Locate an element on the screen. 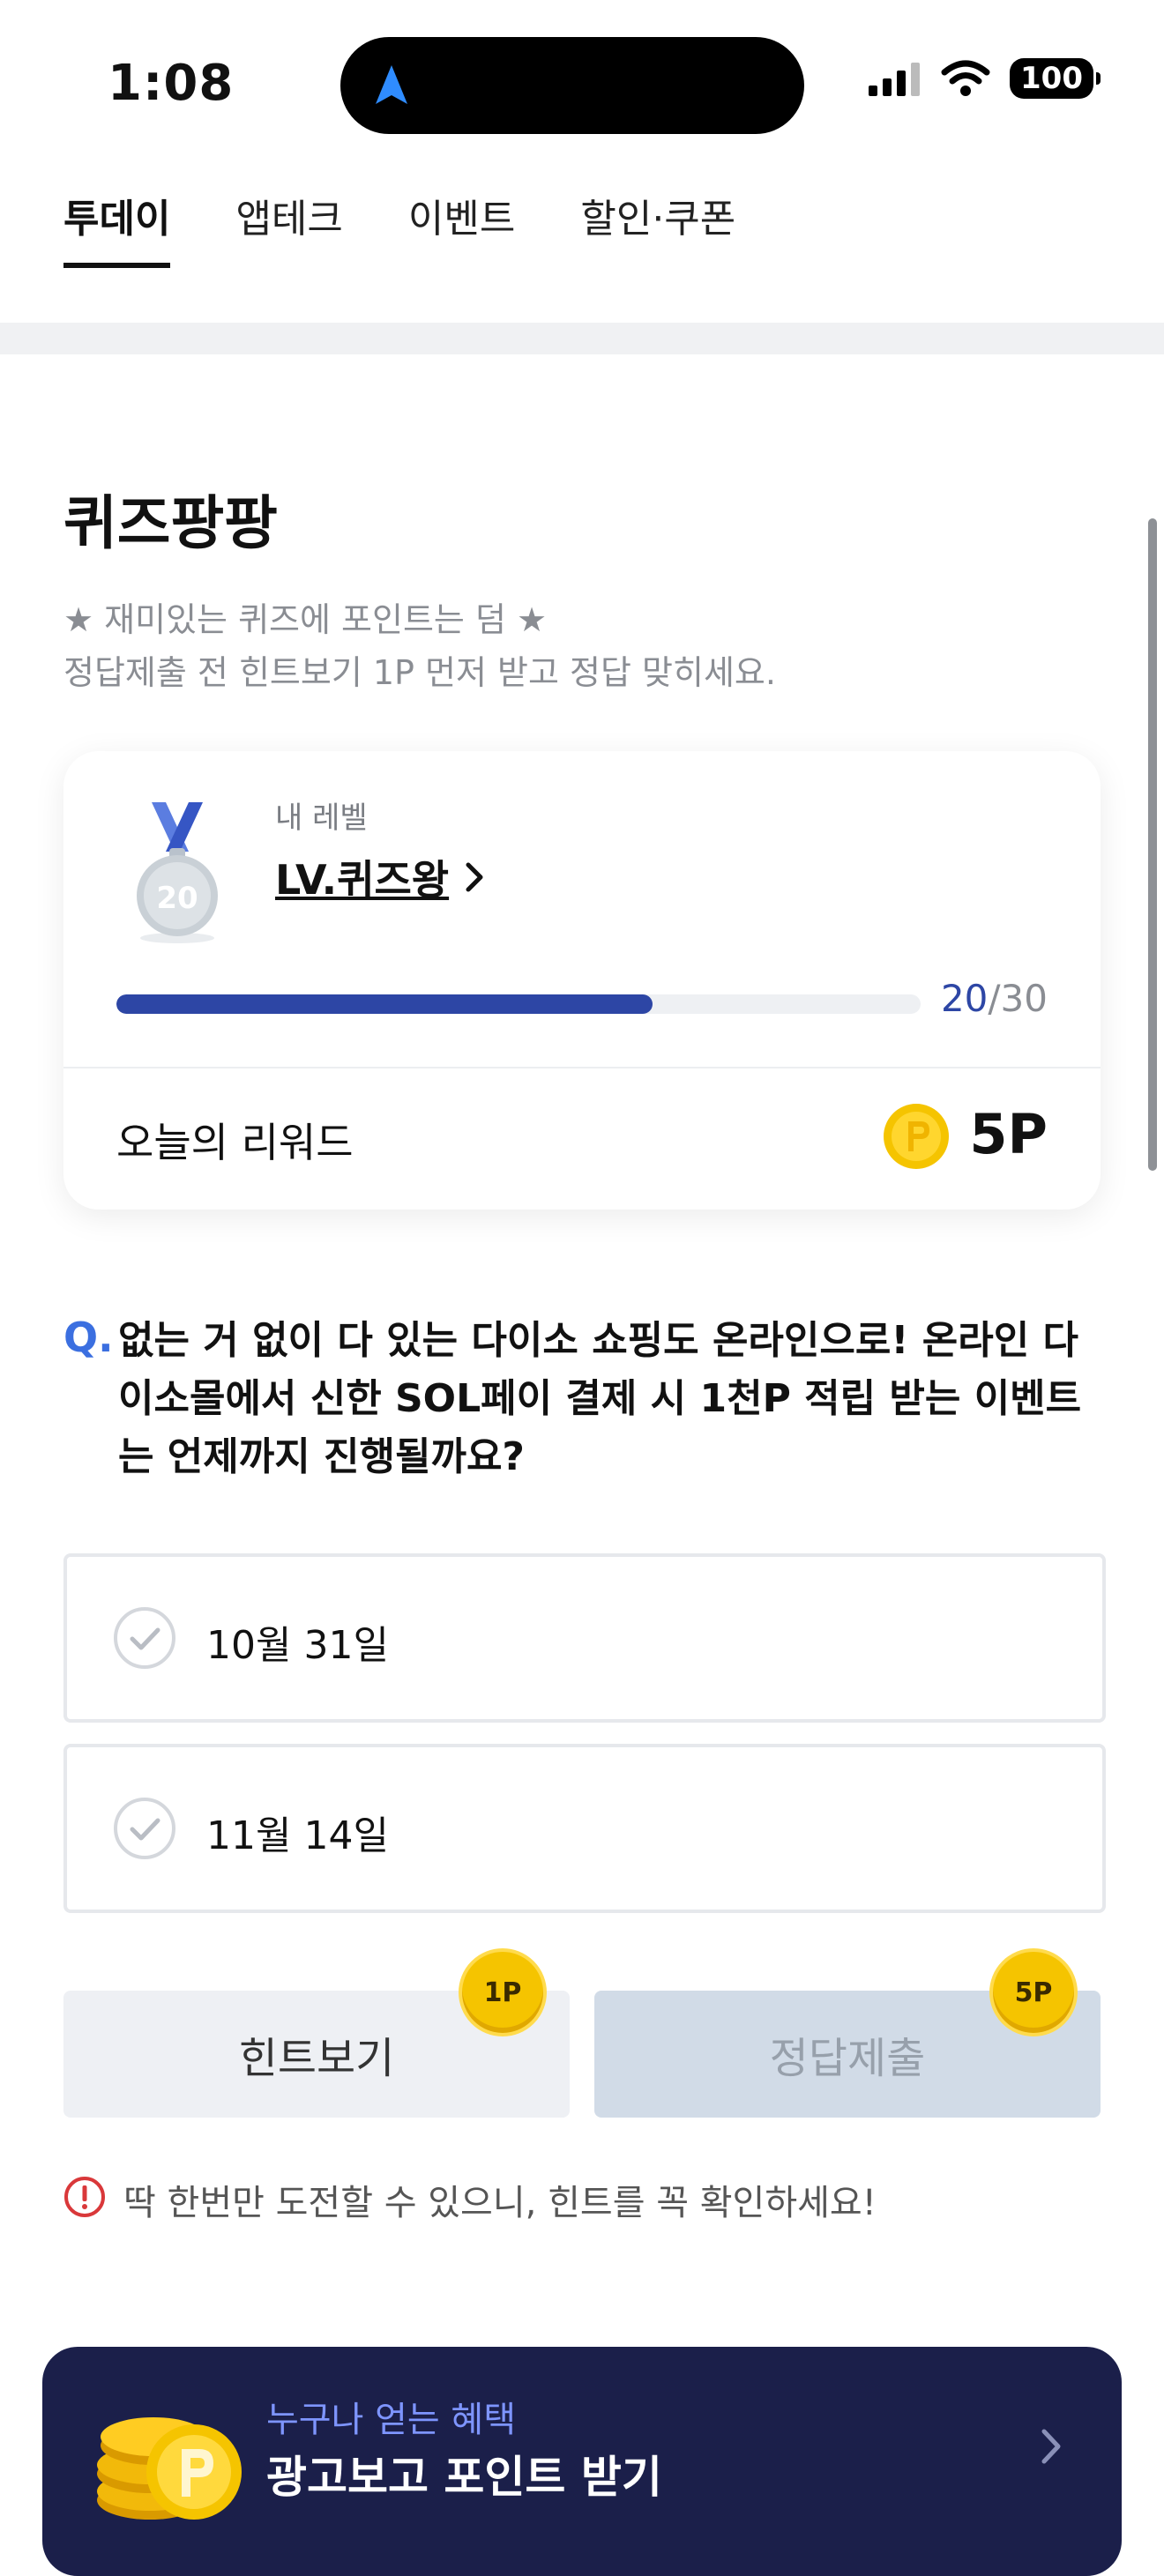  level-progress-fill is located at coordinates (384, 1004).